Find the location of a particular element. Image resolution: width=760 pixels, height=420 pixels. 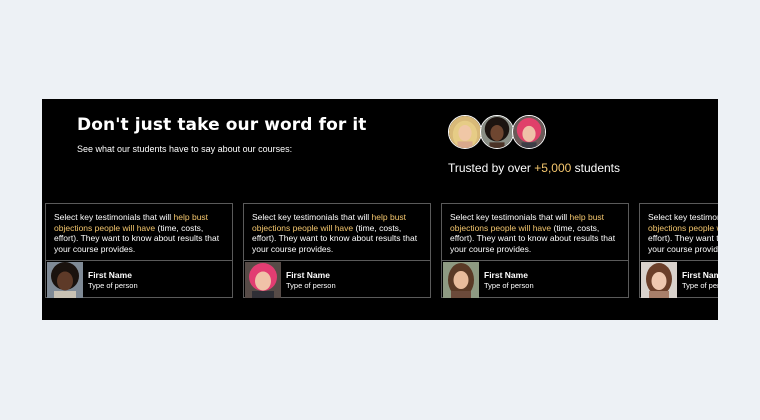

trust-prefix: Trusted by over is located at coordinates (491, 168).